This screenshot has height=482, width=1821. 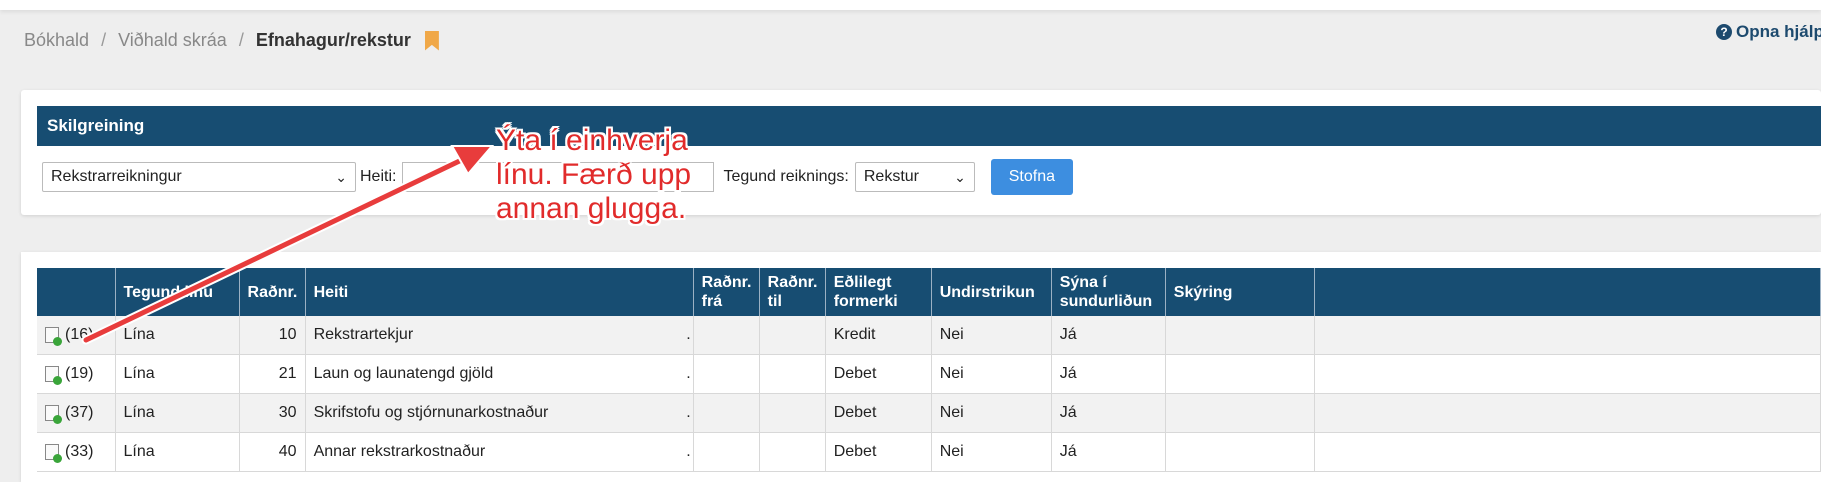 What do you see at coordinates (592, 140) in the screenshot?
I see `annotation-line: Ýta í einhverja` at bounding box center [592, 140].